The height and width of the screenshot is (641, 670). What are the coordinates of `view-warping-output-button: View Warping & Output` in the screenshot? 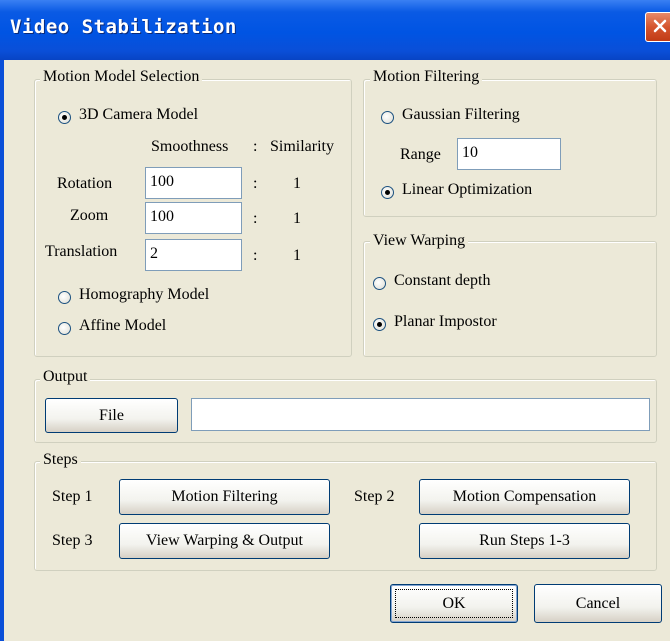 It's located at (224, 541).